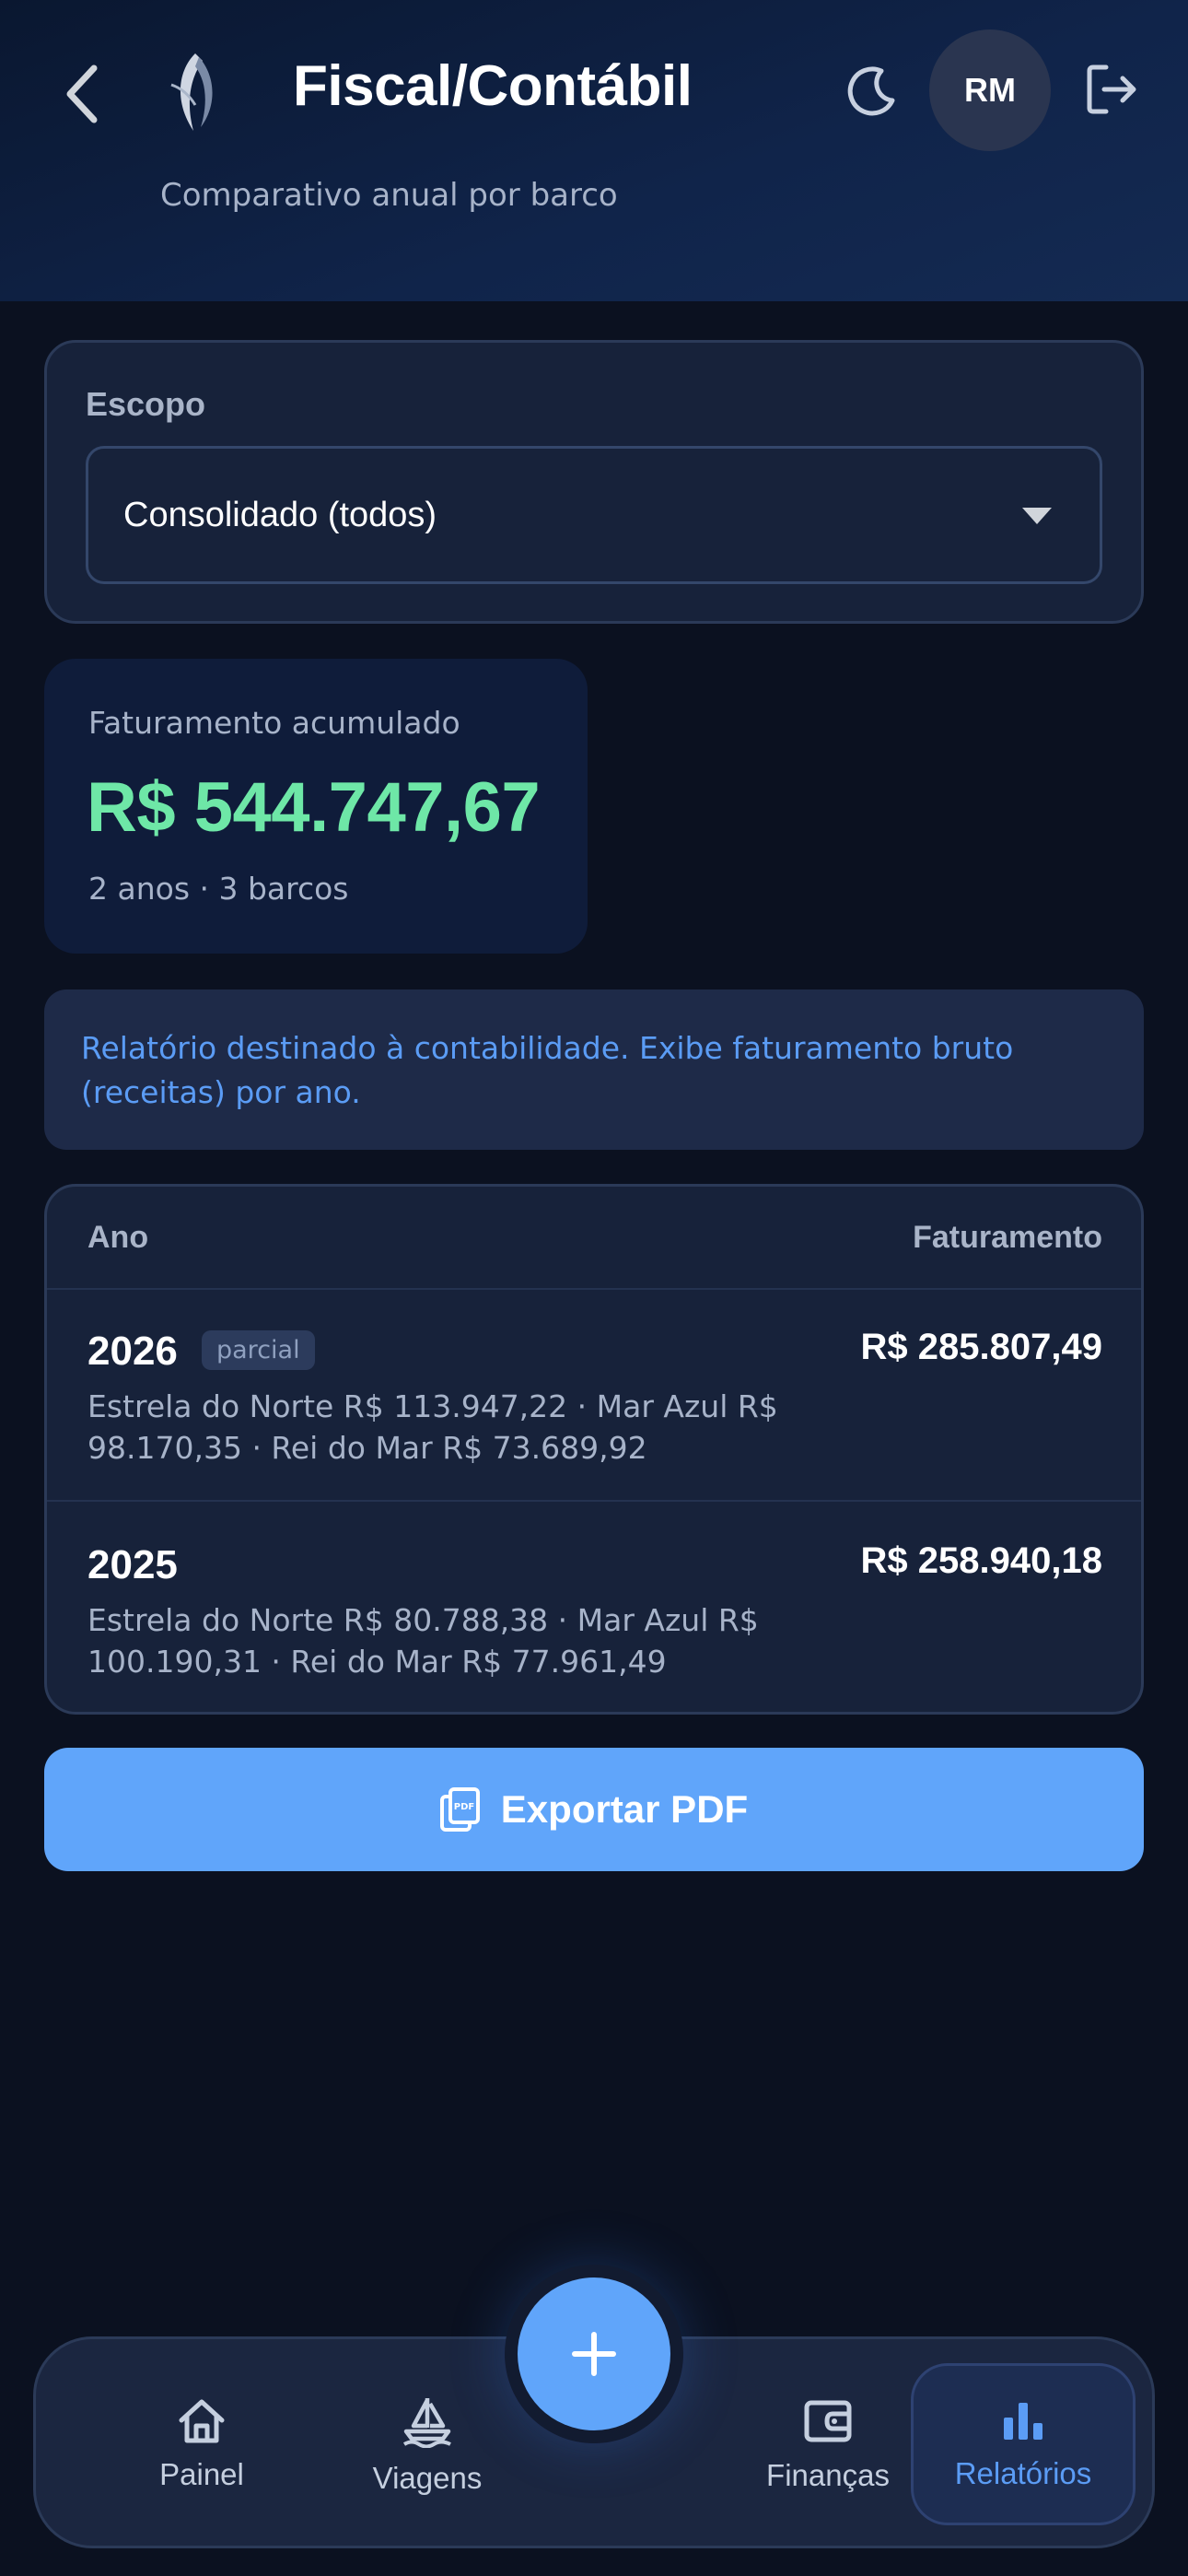  What do you see at coordinates (1007, 1237) in the screenshot?
I see `column-header-revenue: Faturamento` at bounding box center [1007, 1237].